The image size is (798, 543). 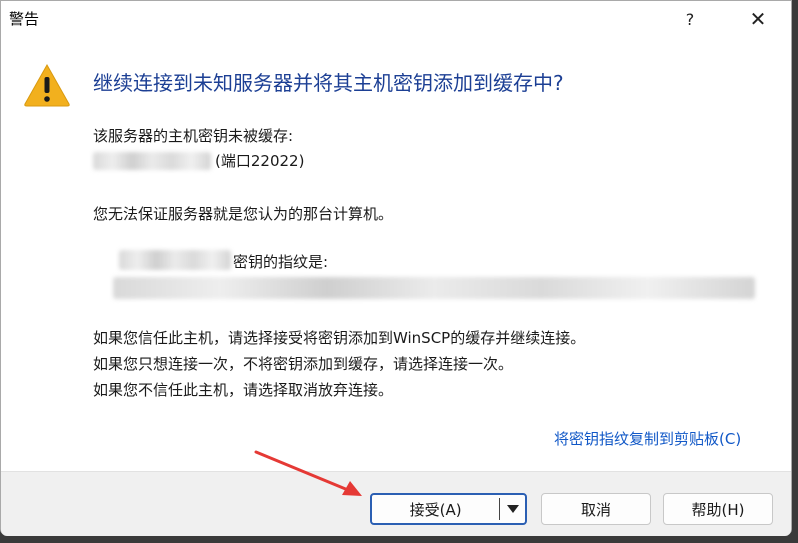 What do you see at coordinates (758, 19) in the screenshot?
I see `close-button: ✕` at bounding box center [758, 19].